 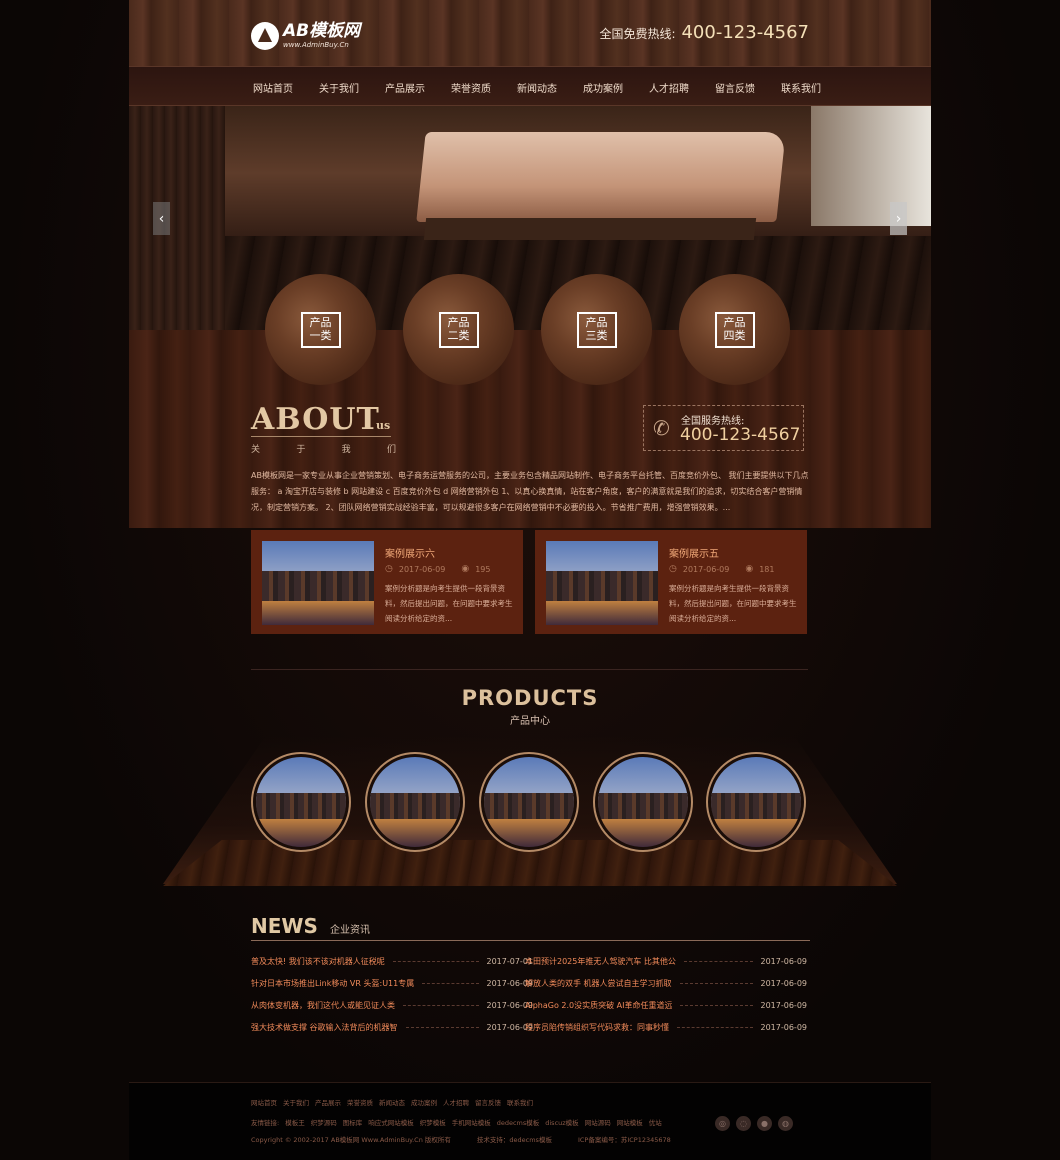 What do you see at coordinates (315, 419) in the screenshot?
I see `about-title: ABOUT` at bounding box center [315, 419].